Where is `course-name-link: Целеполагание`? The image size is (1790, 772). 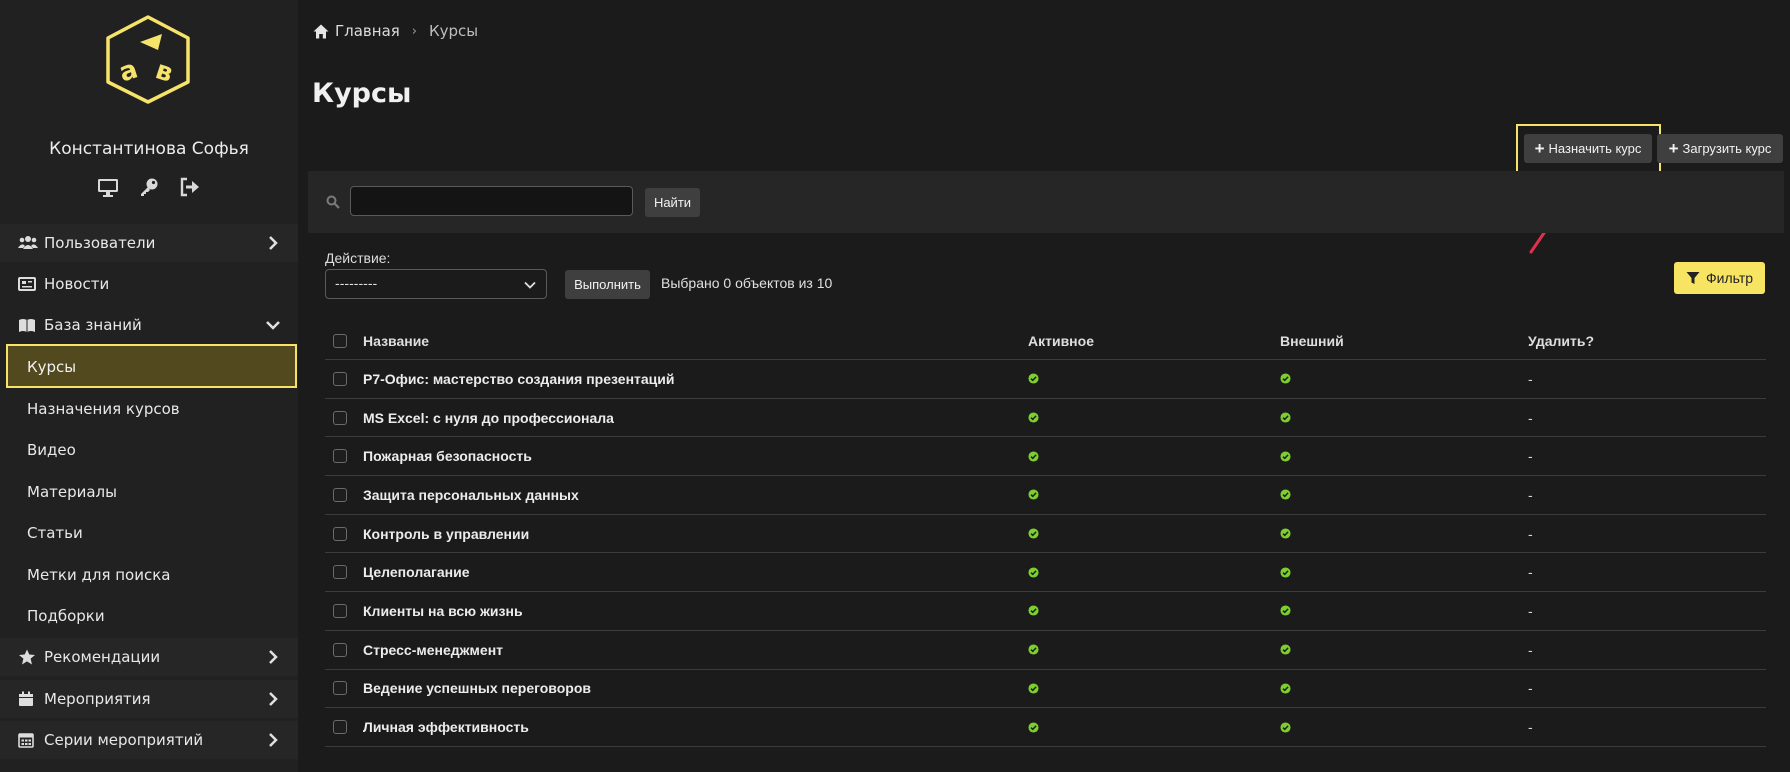 course-name-link: Целеполагание is located at coordinates (416, 572).